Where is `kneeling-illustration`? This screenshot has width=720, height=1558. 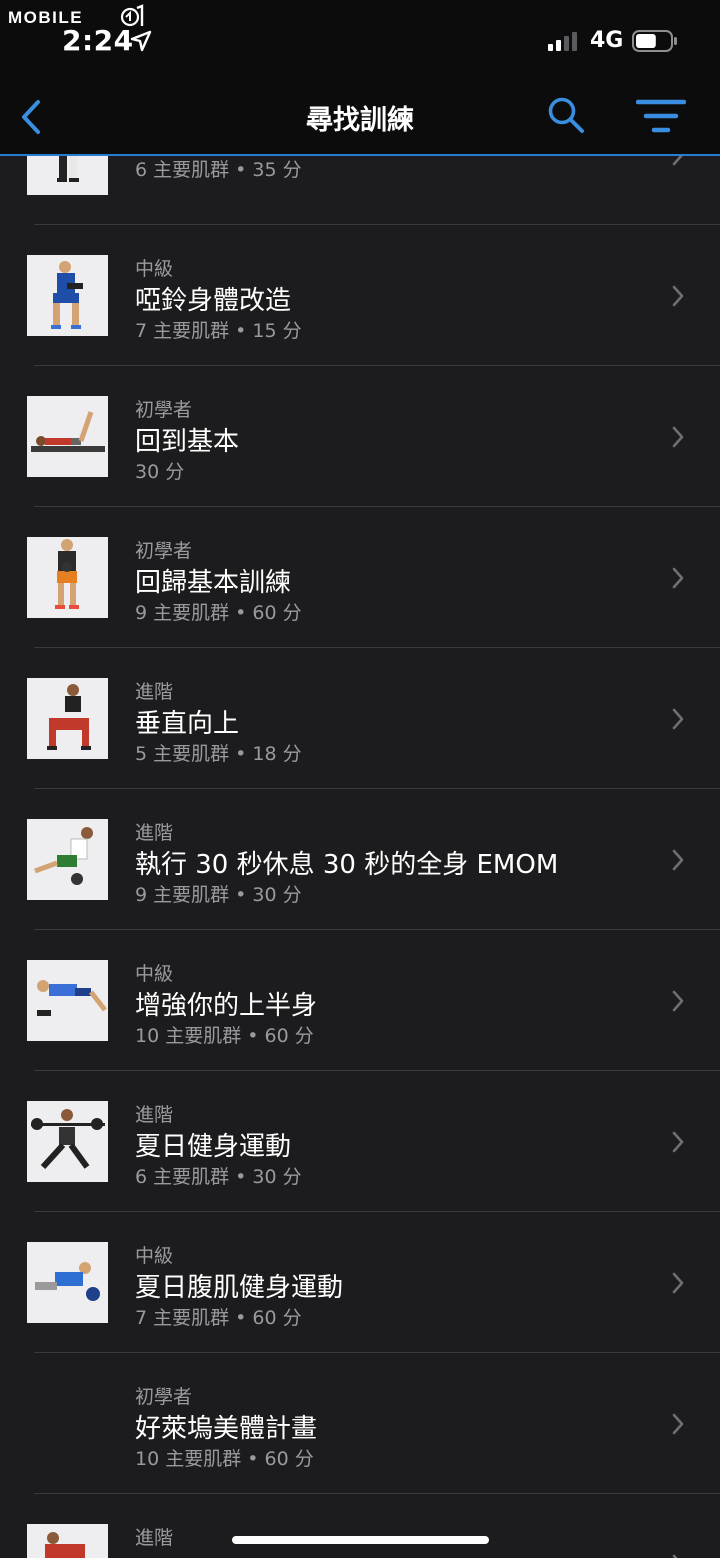 kneeling-illustration is located at coordinates (67, 1541).